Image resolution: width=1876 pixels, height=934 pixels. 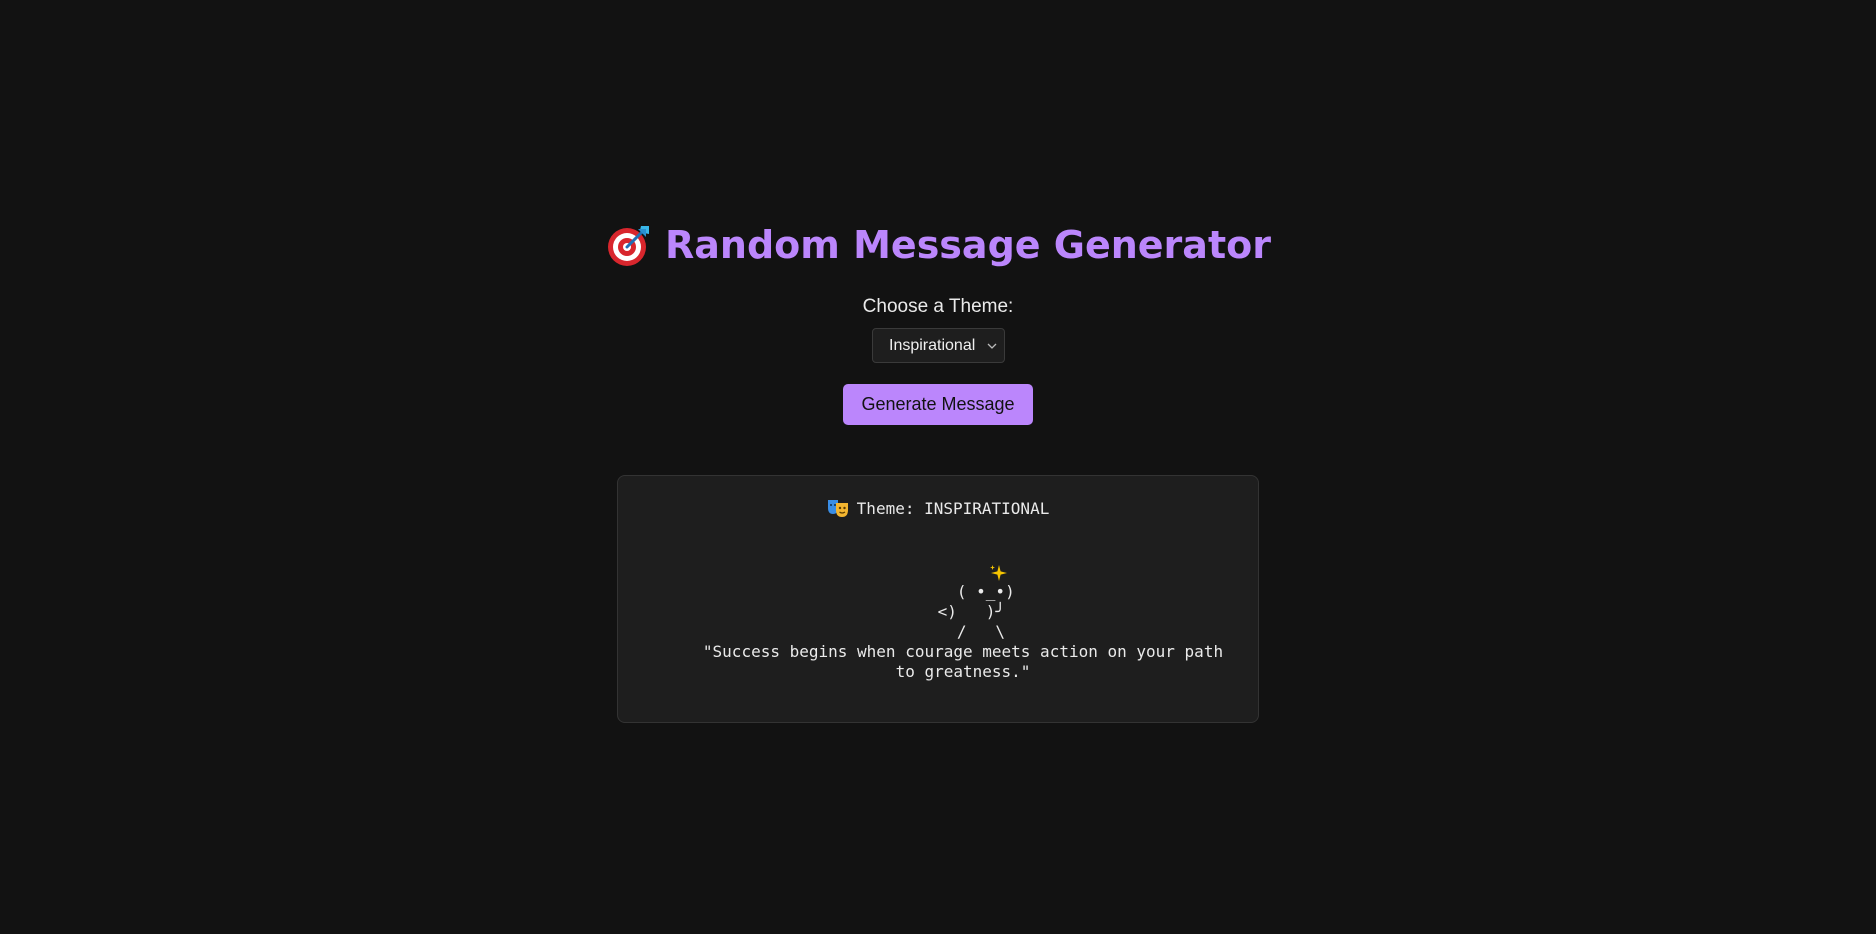 What do you see at coordinates (932, 345) in the screenshot?
I see `theme-select-value: Inspirational` at bounding box center [932, 345].